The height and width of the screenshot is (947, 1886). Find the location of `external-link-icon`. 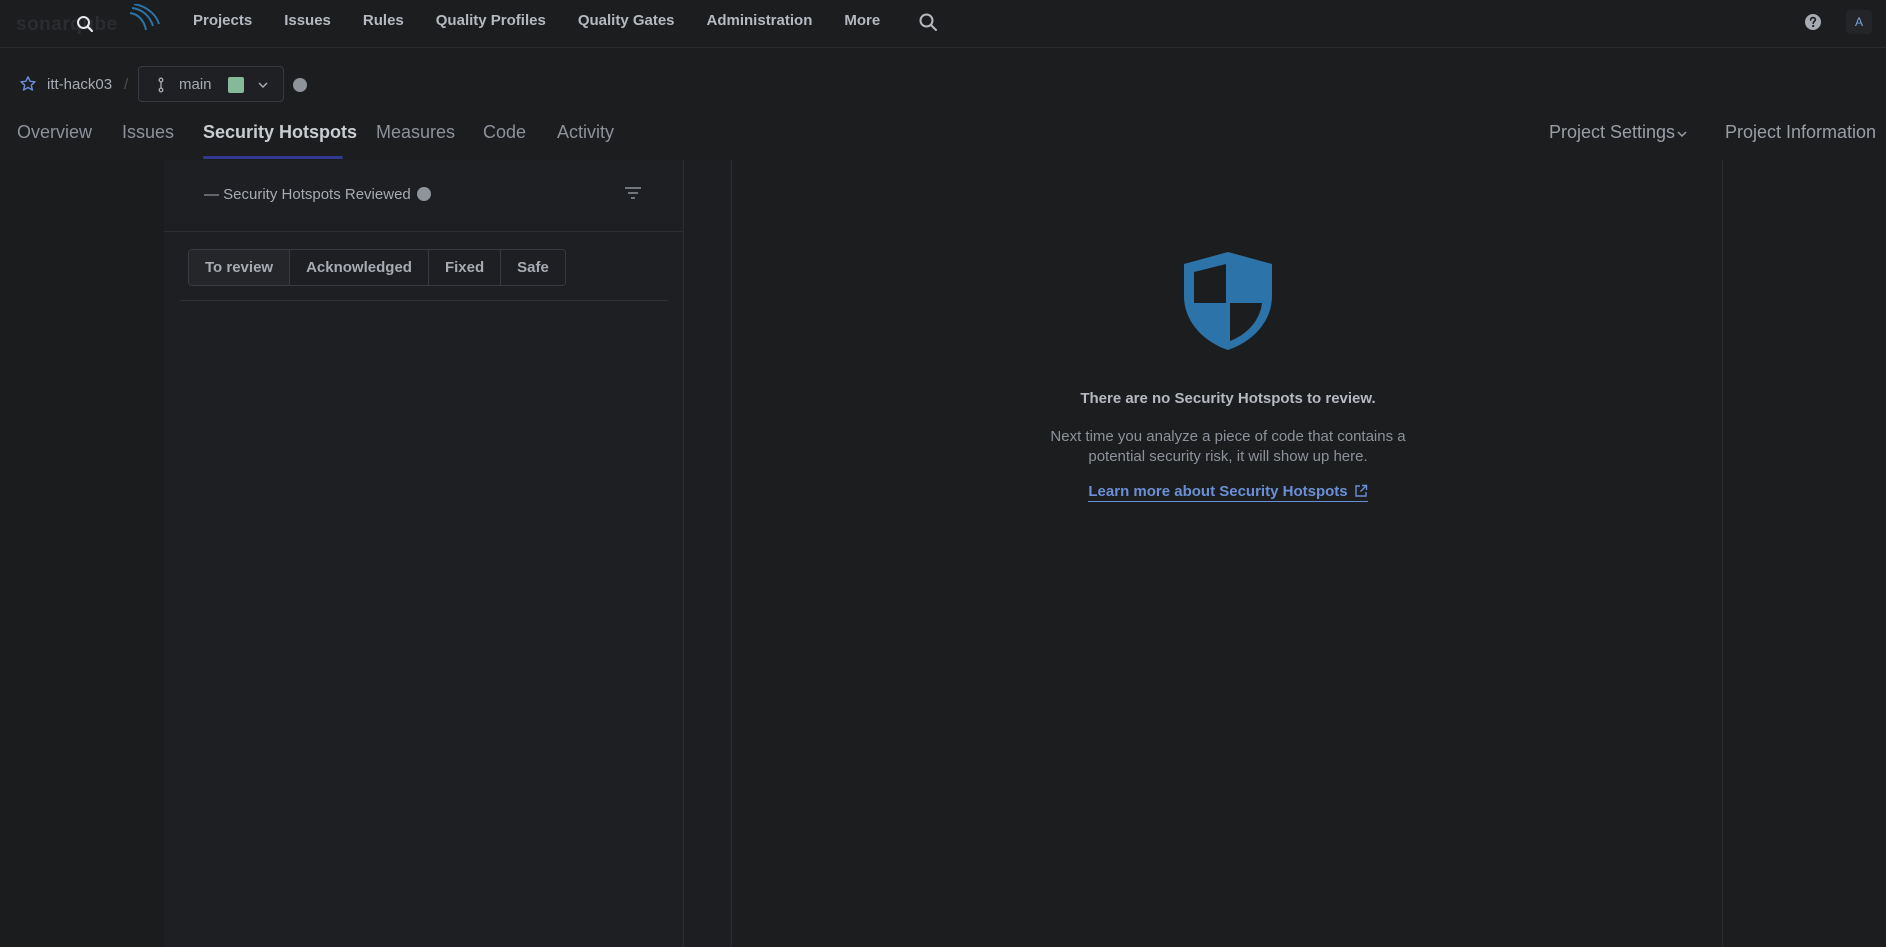

external-link-icon is located at coordinates (1360, 490).